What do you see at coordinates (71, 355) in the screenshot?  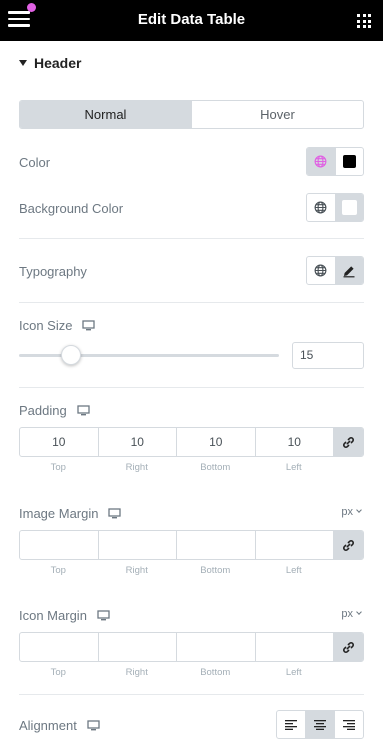 I see `icon-size-slider-handle` at bounding box center [71, 355].